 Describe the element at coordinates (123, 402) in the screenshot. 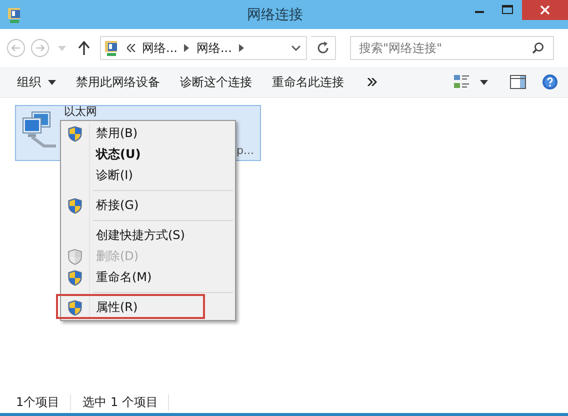

I see `status-text: 选中 1 个项目` at that location.